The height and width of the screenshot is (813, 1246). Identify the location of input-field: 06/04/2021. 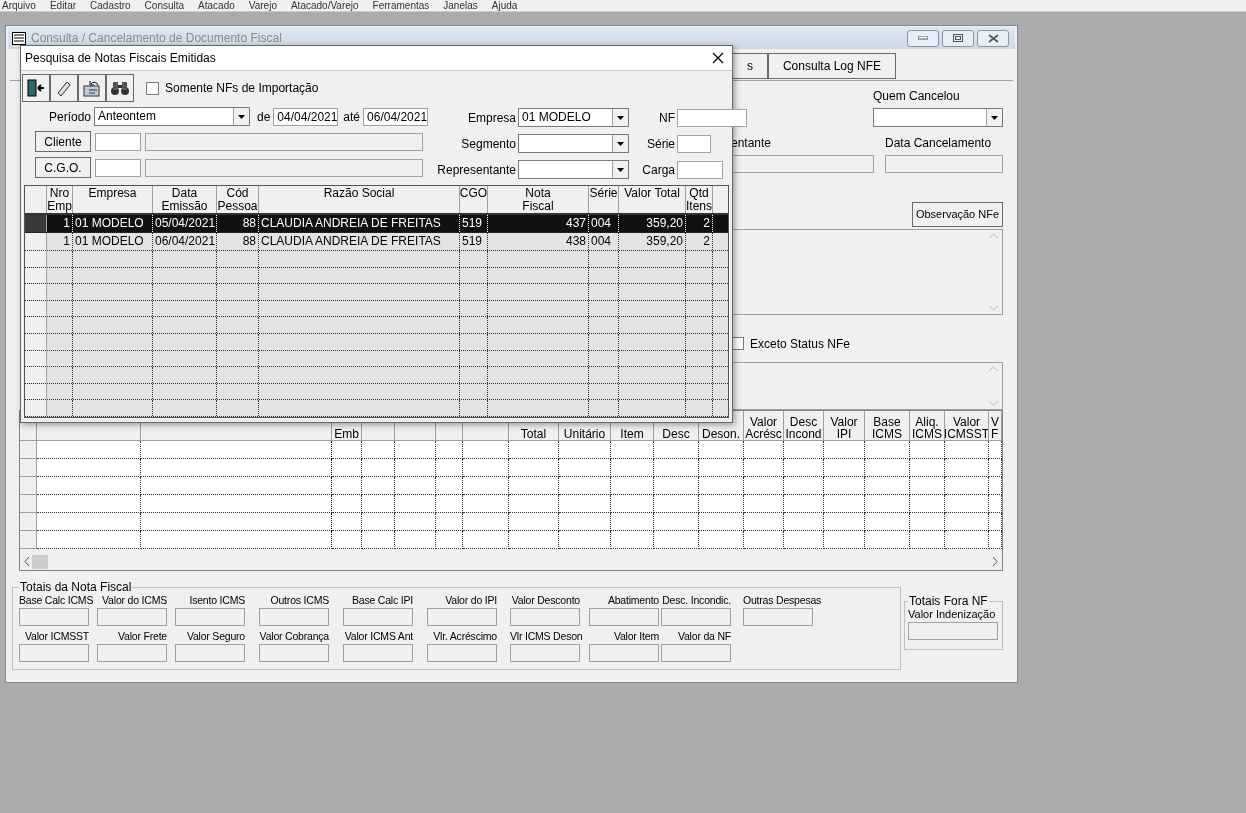
(396, 116).